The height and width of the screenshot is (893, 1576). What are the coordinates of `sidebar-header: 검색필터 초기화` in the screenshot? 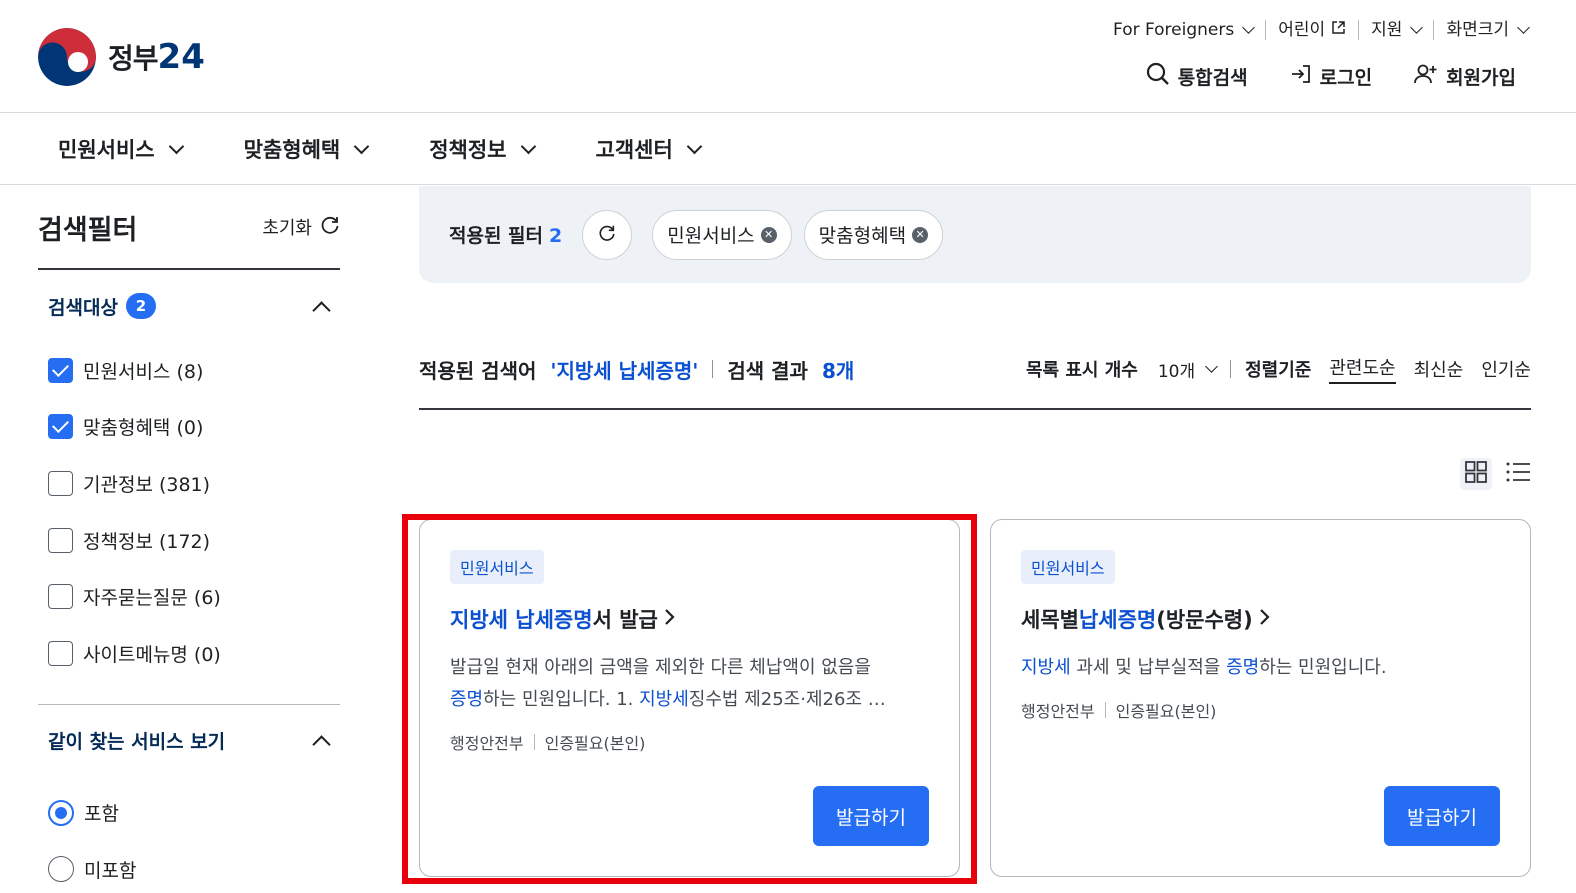 It's located at (189, 228).